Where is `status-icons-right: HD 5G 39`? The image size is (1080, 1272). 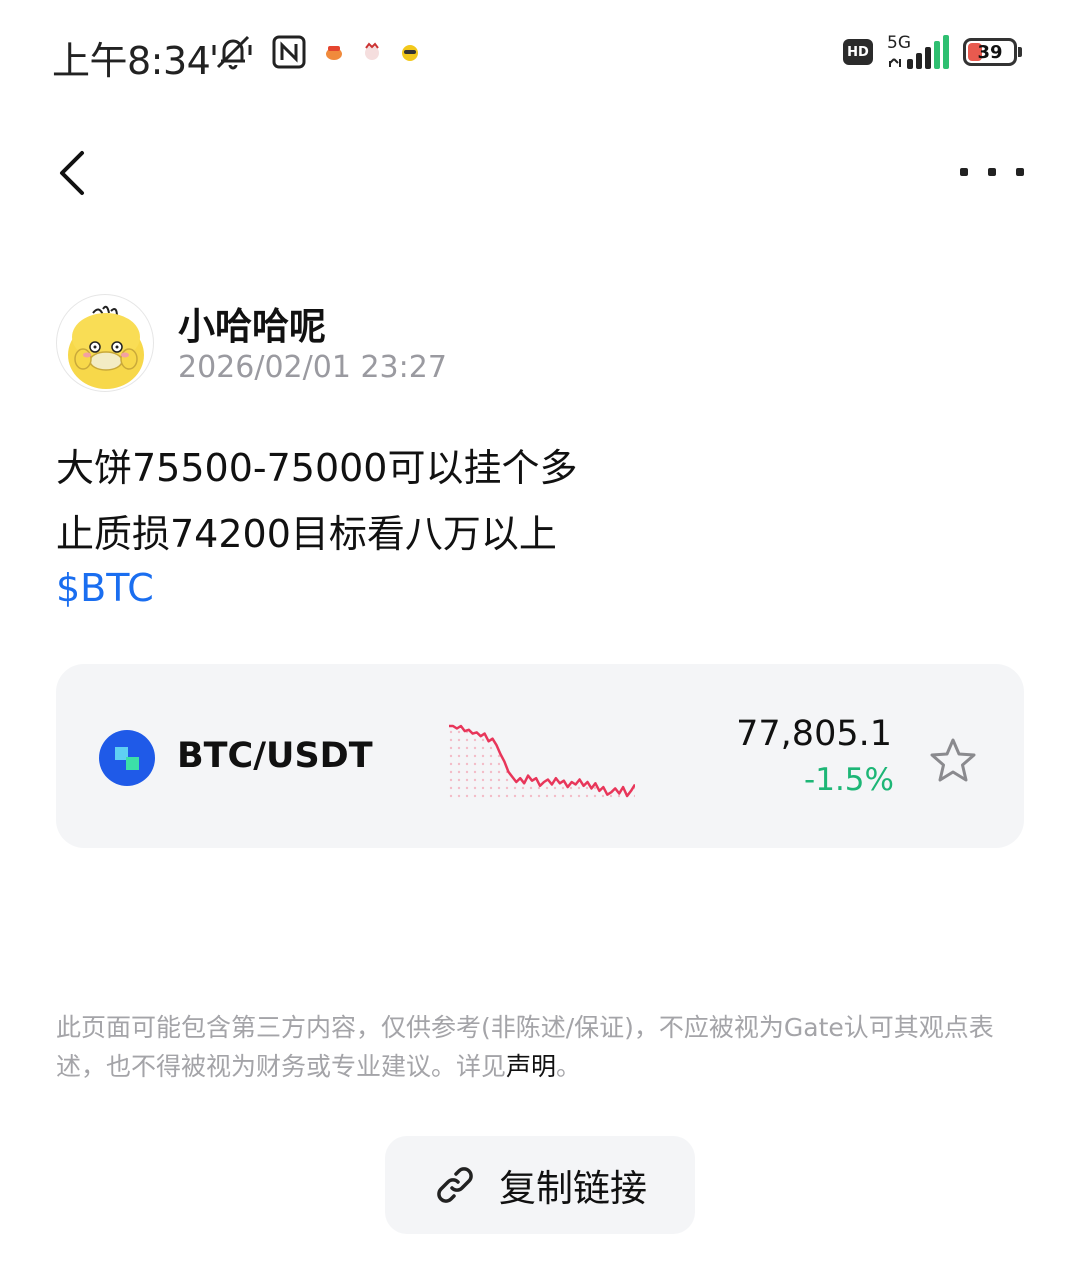
status-icons-right: HD 5G 39 is located at coordinates (932, 52).